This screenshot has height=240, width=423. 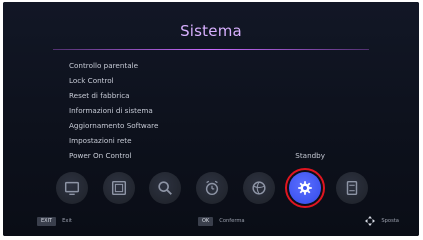 What do you see at coordinates (206, 221) in the screenshot?
I see `ok-key-badge: OK` at bounding box center [206, 221].